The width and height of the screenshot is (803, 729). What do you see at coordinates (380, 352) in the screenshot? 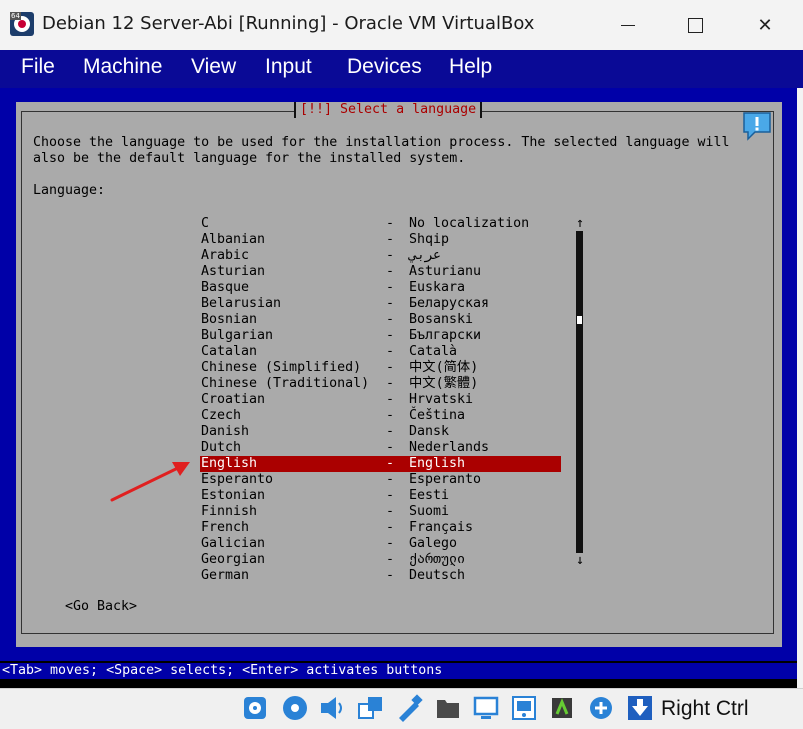
I see `language-row: Catalan - Català` at bounding box center [380, 352].